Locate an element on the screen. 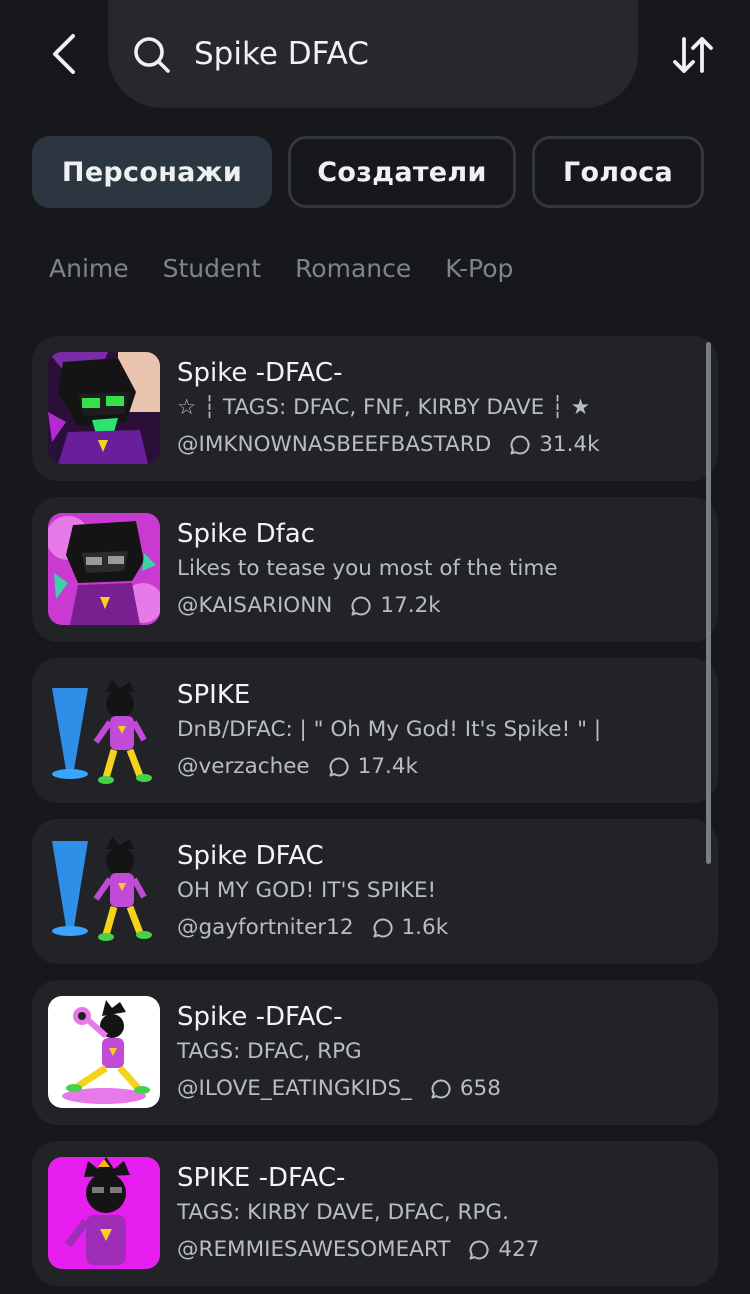  character-meta: @IMKNOWNASBEEFBASTARD 31.4k is located at coordinates (437, 444).